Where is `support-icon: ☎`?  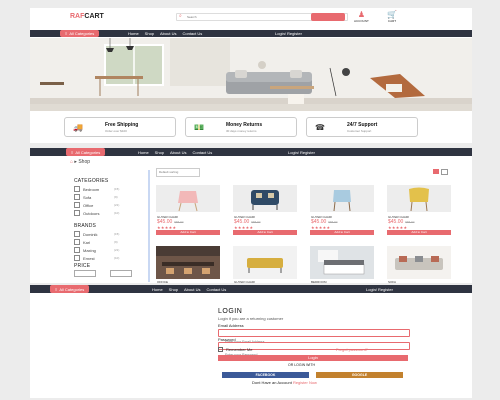
support-icon: ☎ is located at coordinates (320, 127).